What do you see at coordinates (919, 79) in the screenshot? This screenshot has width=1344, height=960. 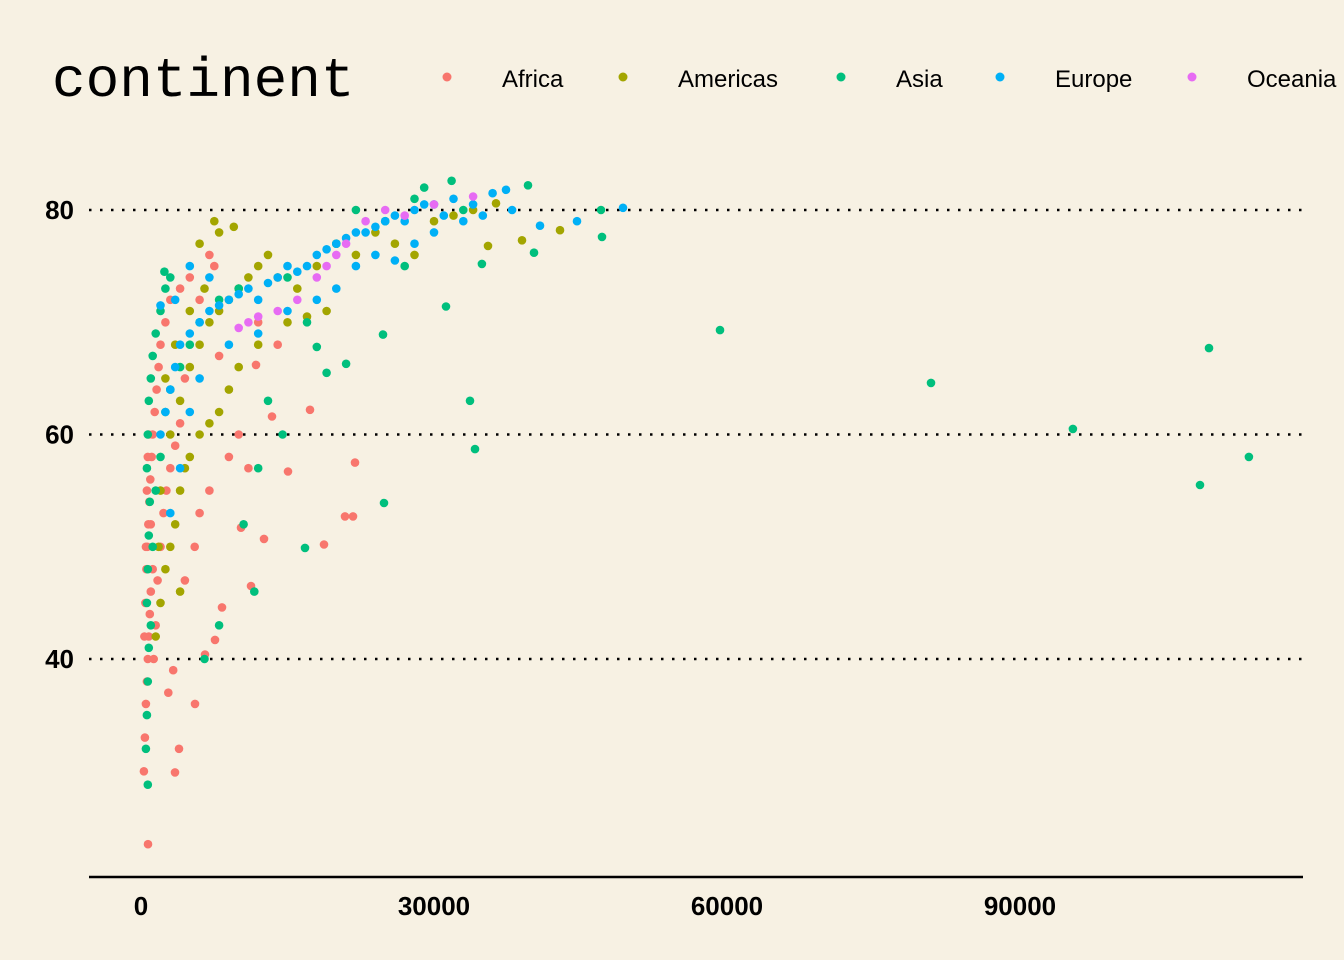 I see `legend-label-asia: Asia` at bounding box center [919, 79].